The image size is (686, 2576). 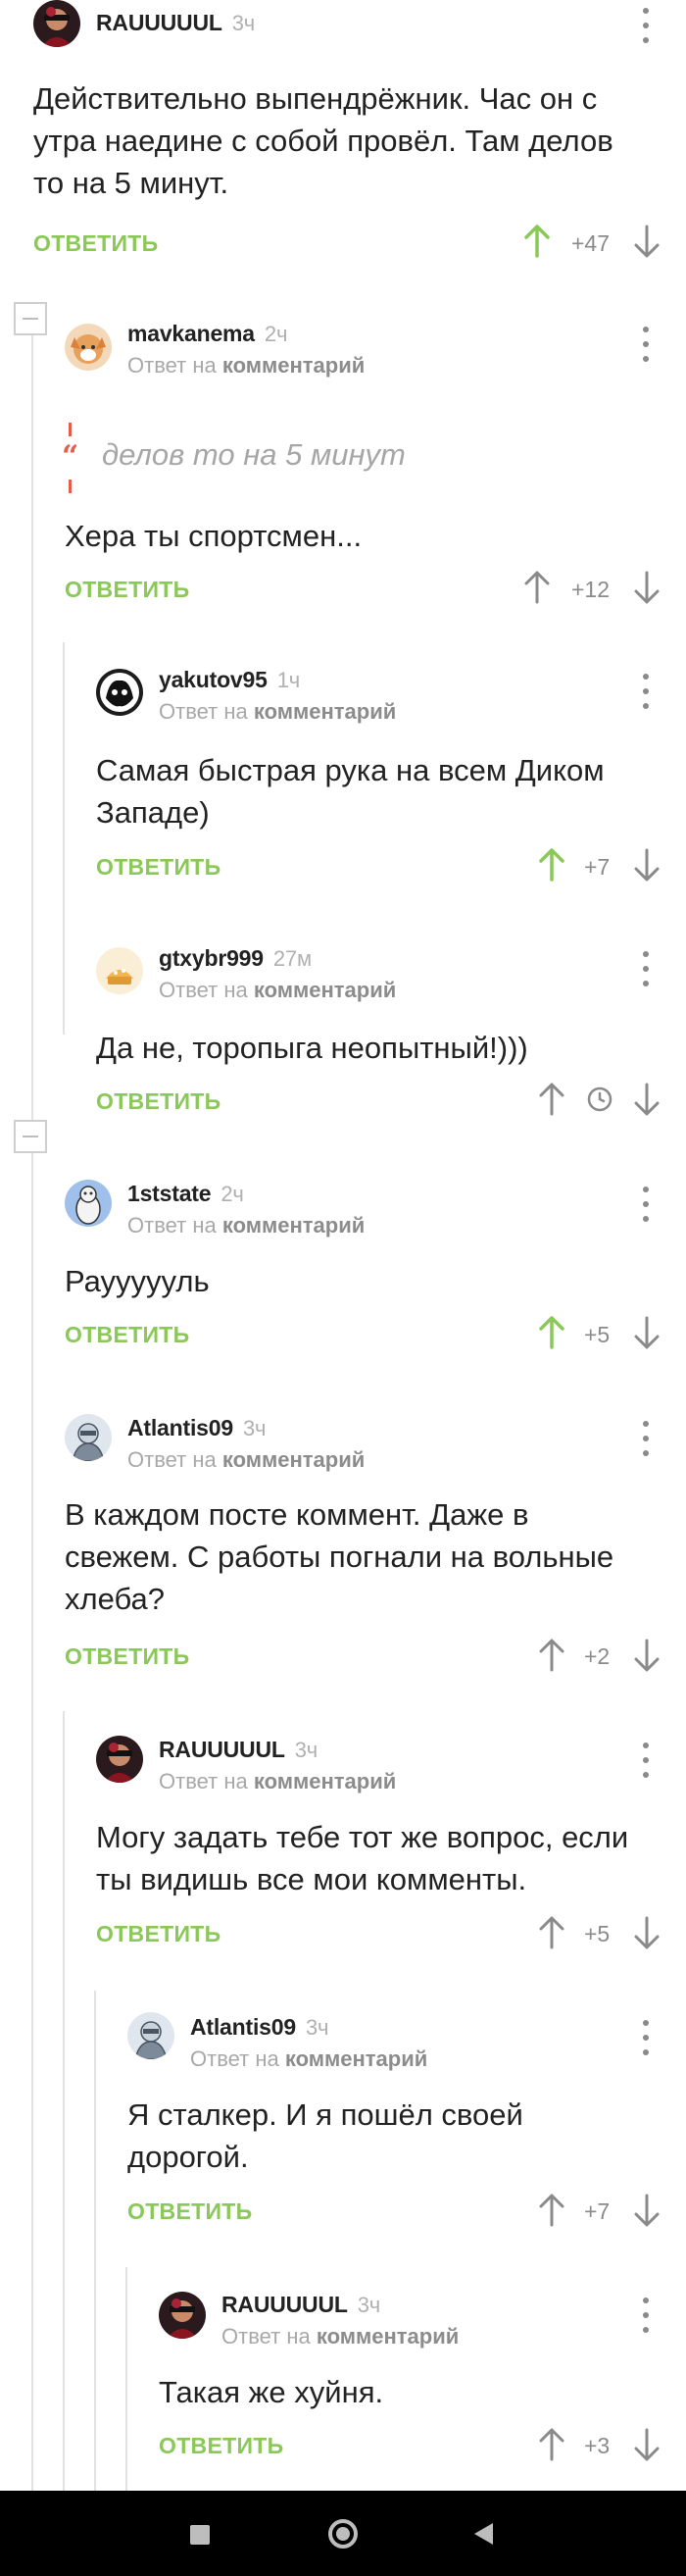 What do you see at coordinates (126, 2379) in the screenshot?
I see `thread-line-level4` at bounding box center [126, 2379].